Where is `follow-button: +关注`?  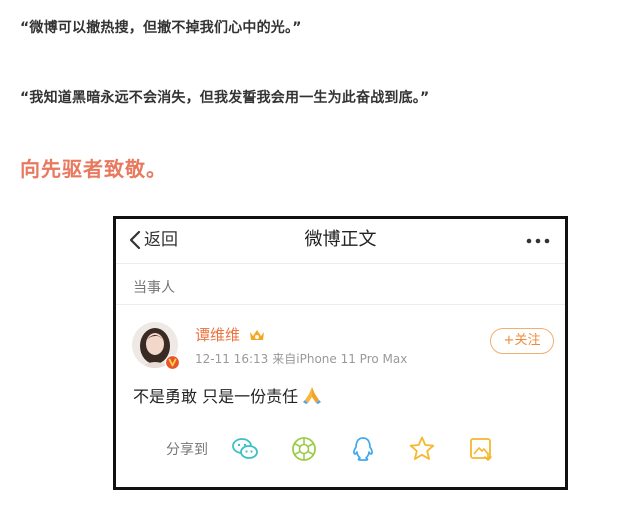 follow-button: +关注 is located at coordinates (522, 341).